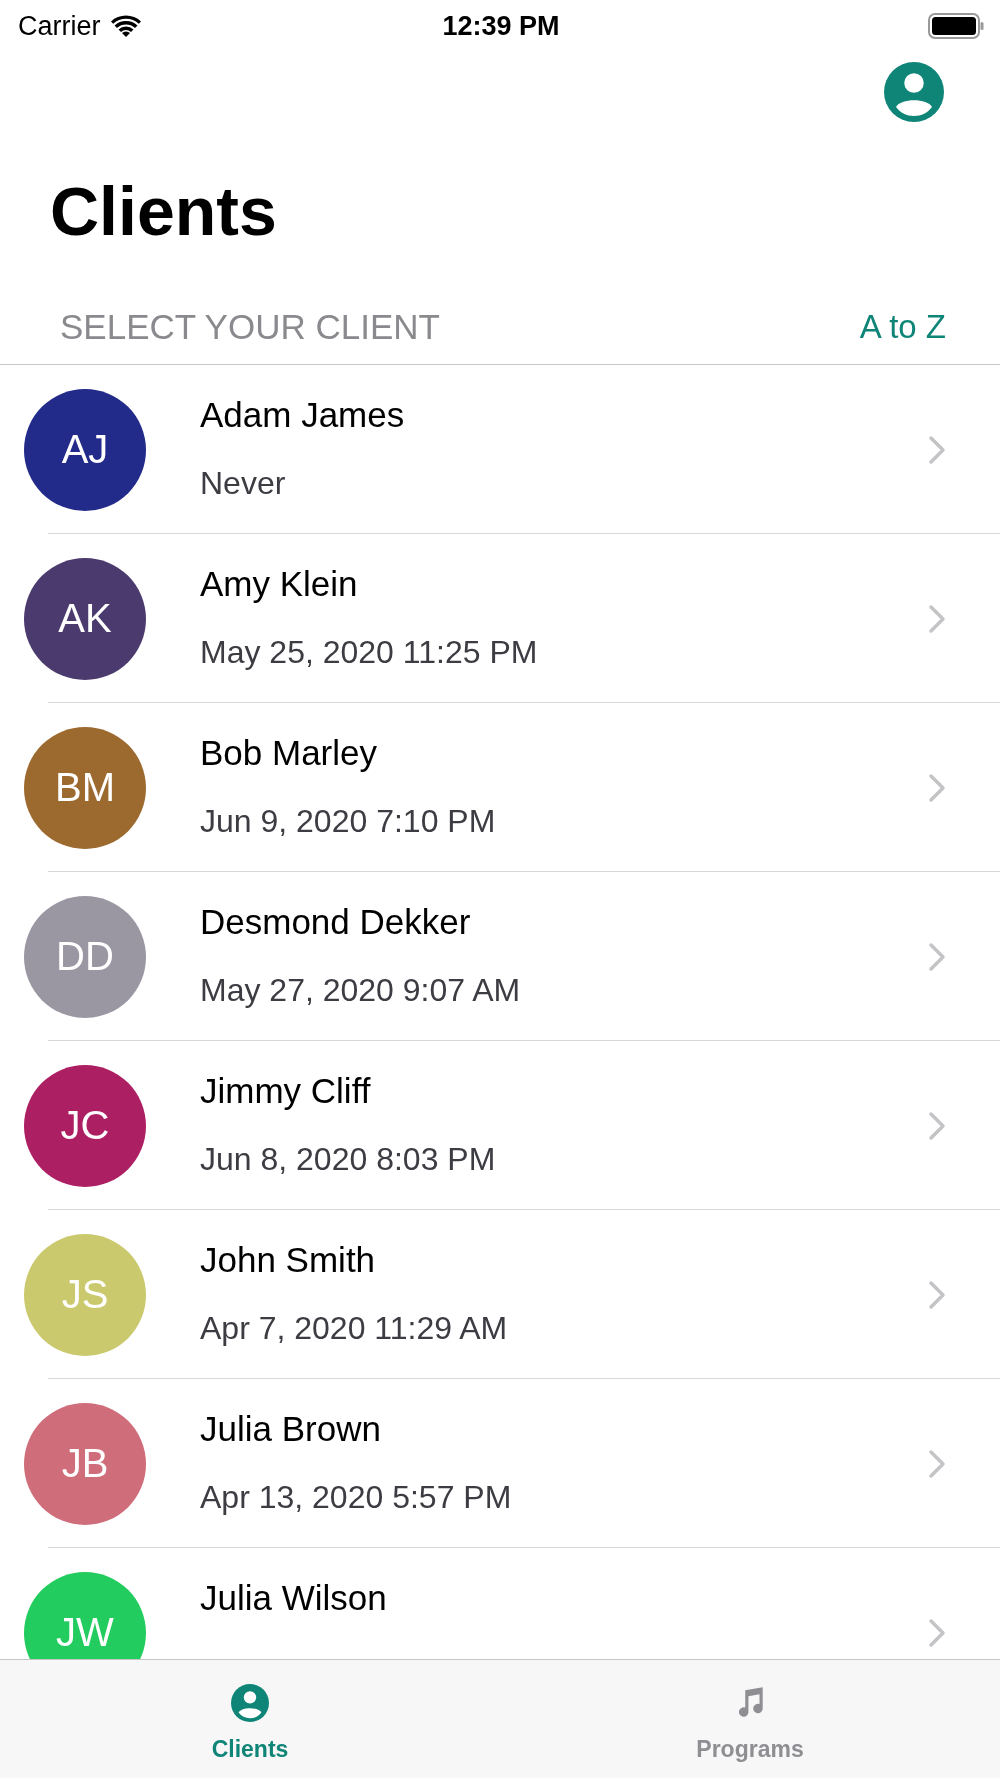  Describe the element at coordinates (286, 1091) in the screenshot. I see `client-name: Jimmy Cliff` at that location.